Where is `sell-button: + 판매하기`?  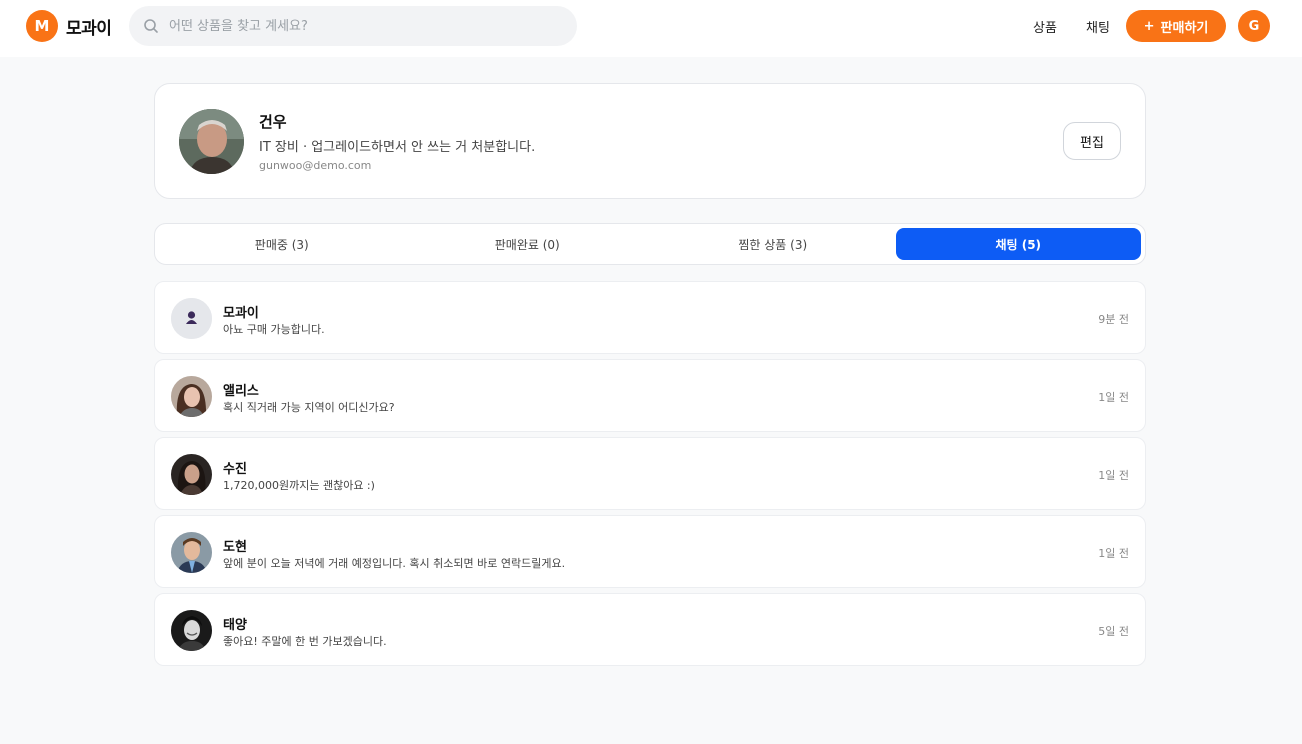
sell-button: + 판매하기 is located at coordinates (1176, 26).